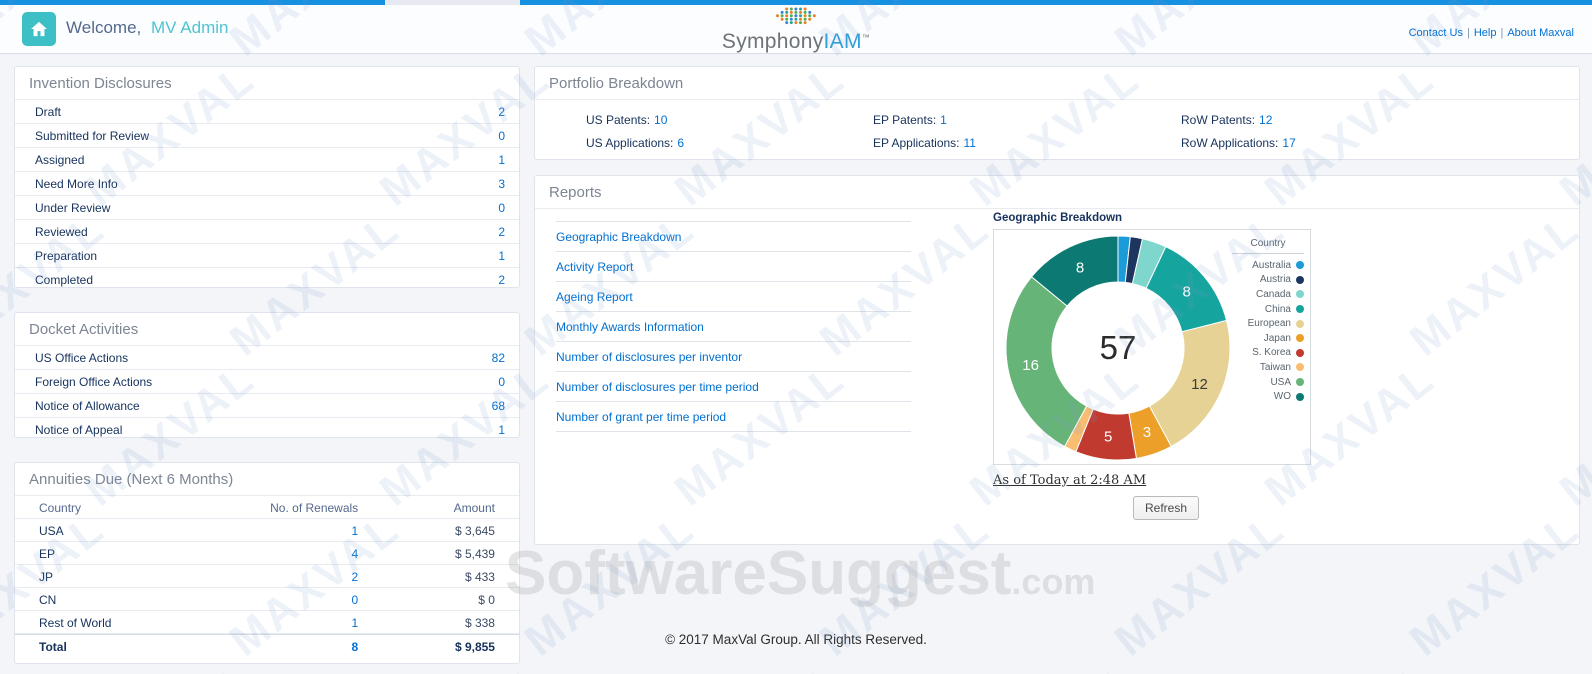 Image resolution: width=1592 pixels, height=674 pixels. What do you see at coordinates (1080, 268) in the screenshot?
I see `slice-value-label: 8` at bounding box center [1080, 268].